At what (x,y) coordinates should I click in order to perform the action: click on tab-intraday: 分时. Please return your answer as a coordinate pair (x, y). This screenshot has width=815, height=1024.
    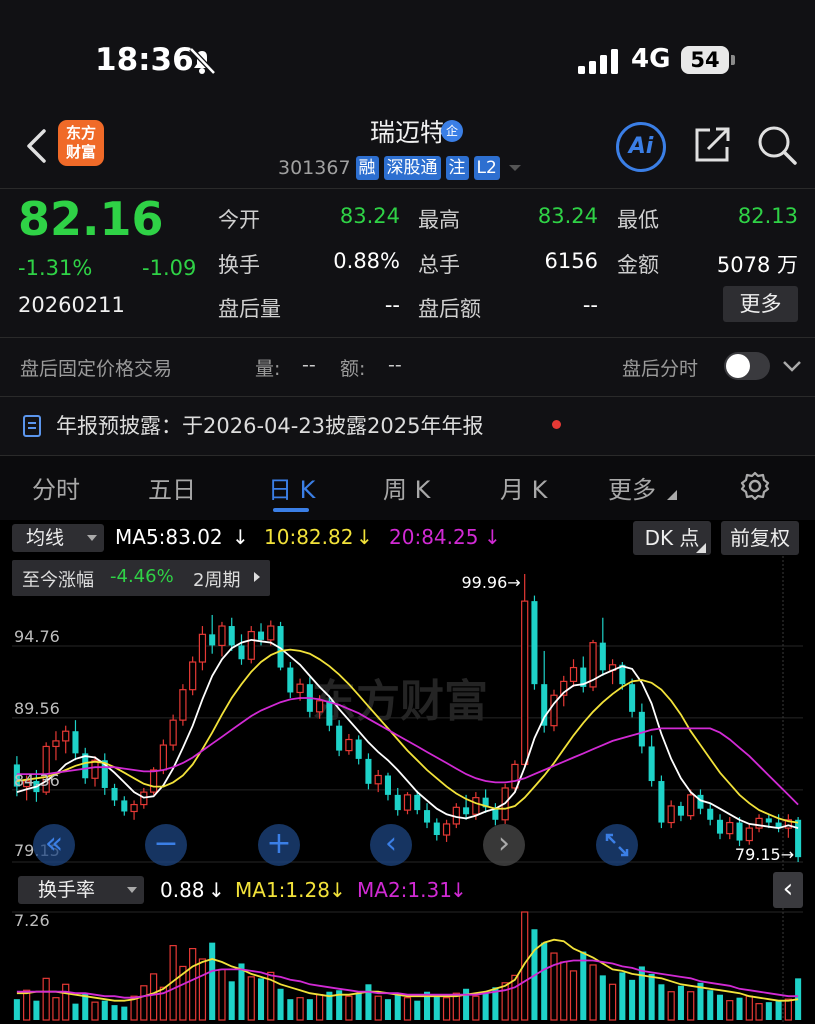
    Looking at the image, I should click on (56, 487).